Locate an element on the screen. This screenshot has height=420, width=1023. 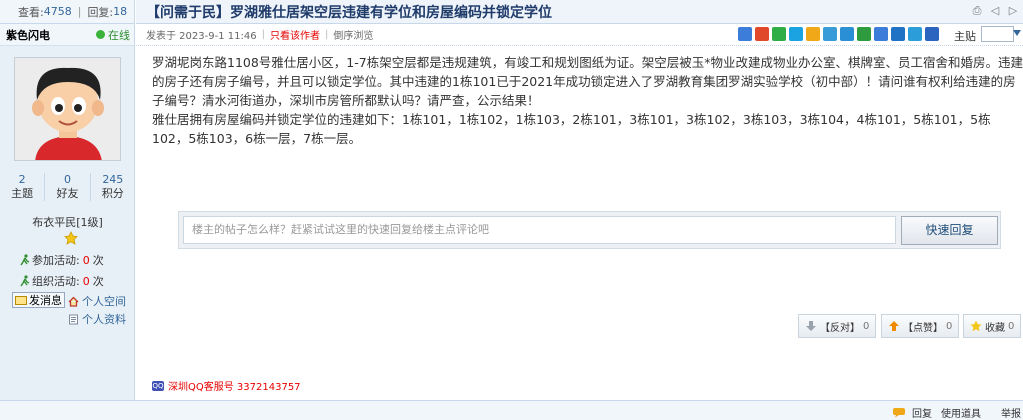
prev-thread-icon: ◁ is located at coordinates (995, 11).